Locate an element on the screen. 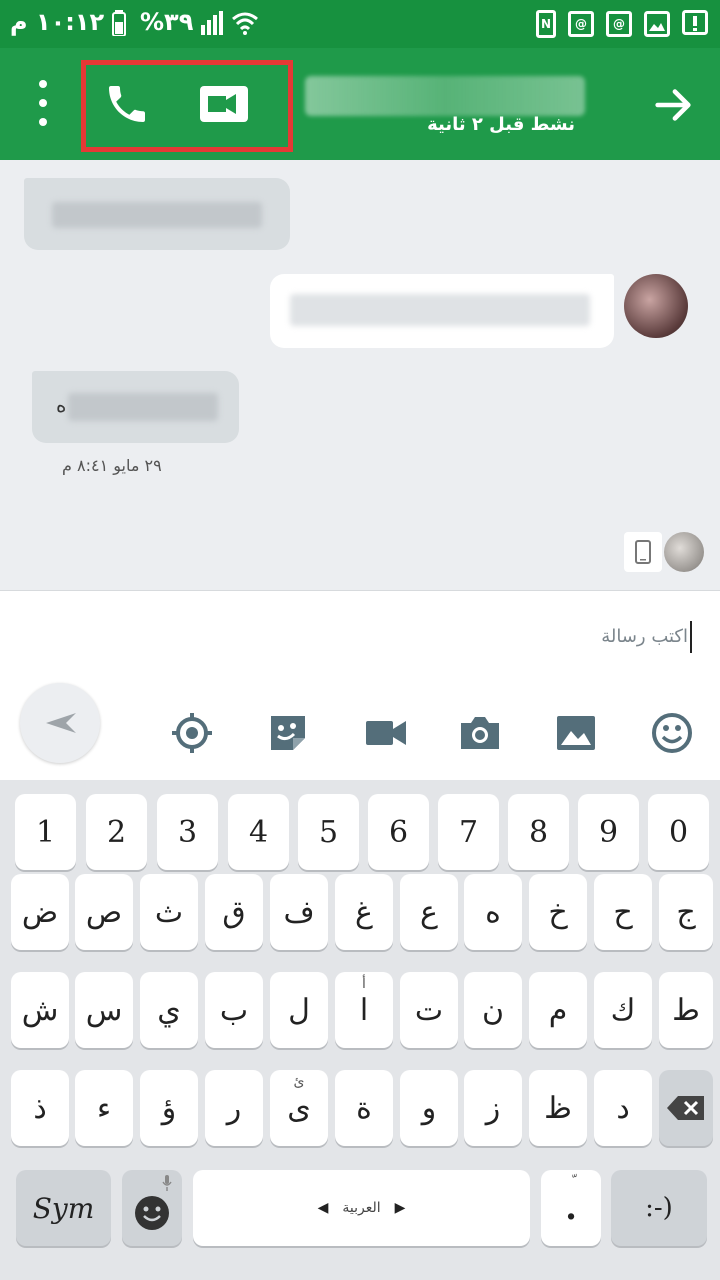 The image size is (720, 1280). key-ta: ت is located at coordinates (429, 1010).